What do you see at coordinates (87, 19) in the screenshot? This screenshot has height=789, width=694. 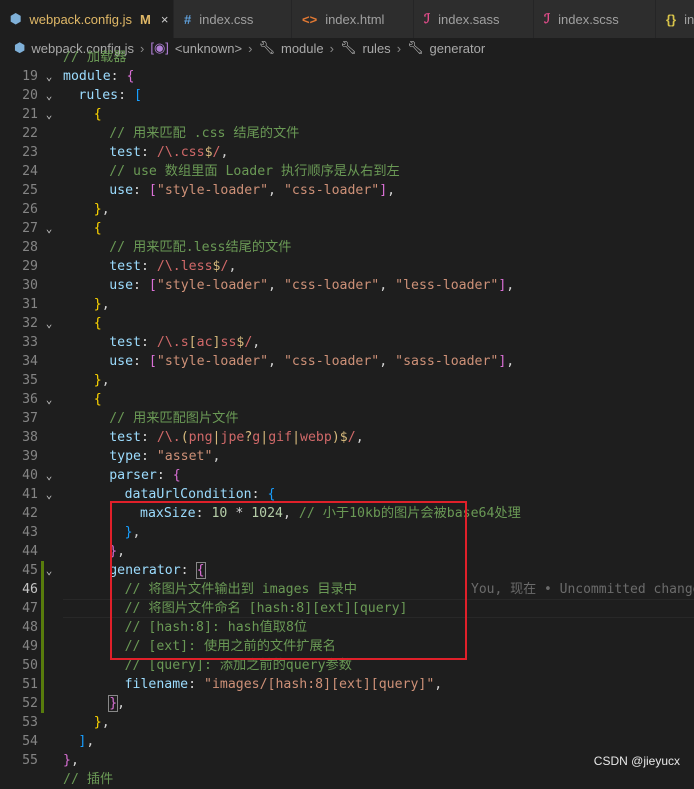 I see `tab-webpack-config: ⬢ webpack.config.js M ×` at bounding box center [87, 19].